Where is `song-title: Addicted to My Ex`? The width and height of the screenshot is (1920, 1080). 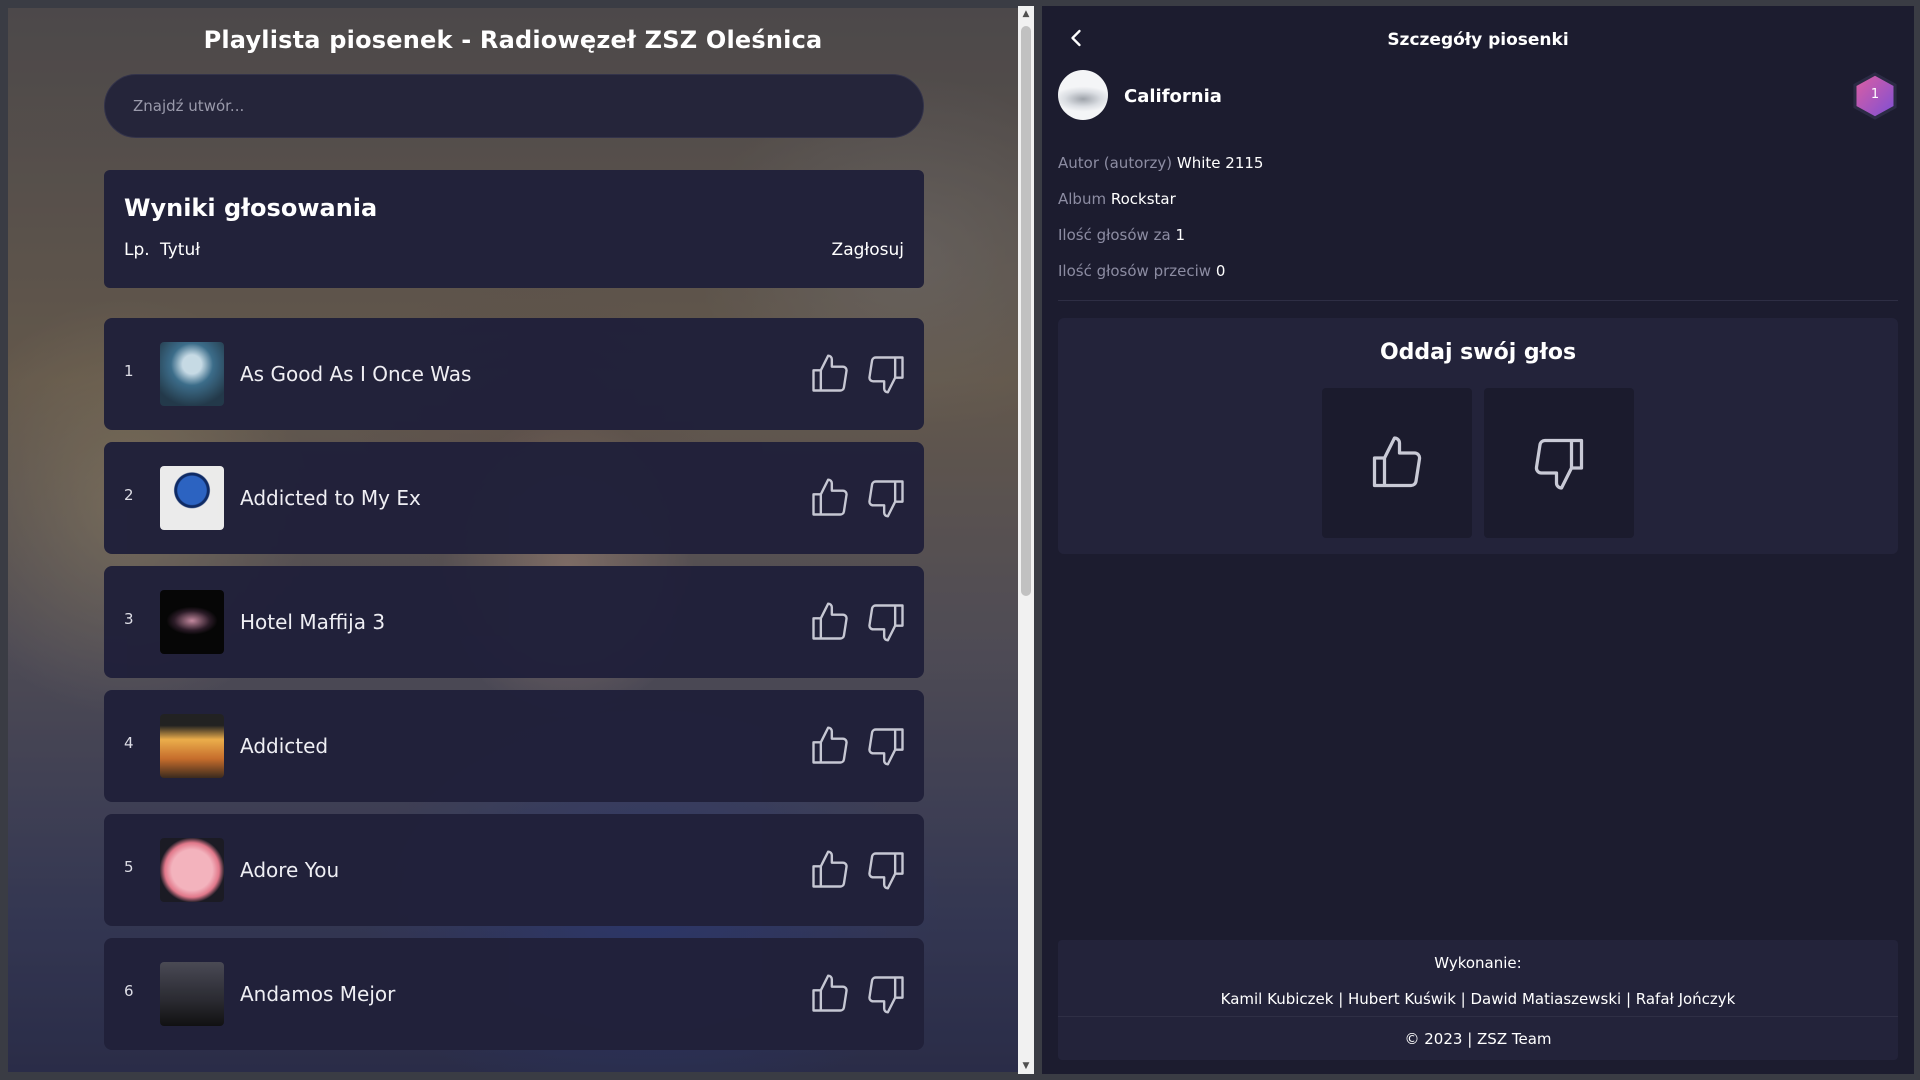
song-title: Addicted to My Ex is located at coordinates (330, 498).